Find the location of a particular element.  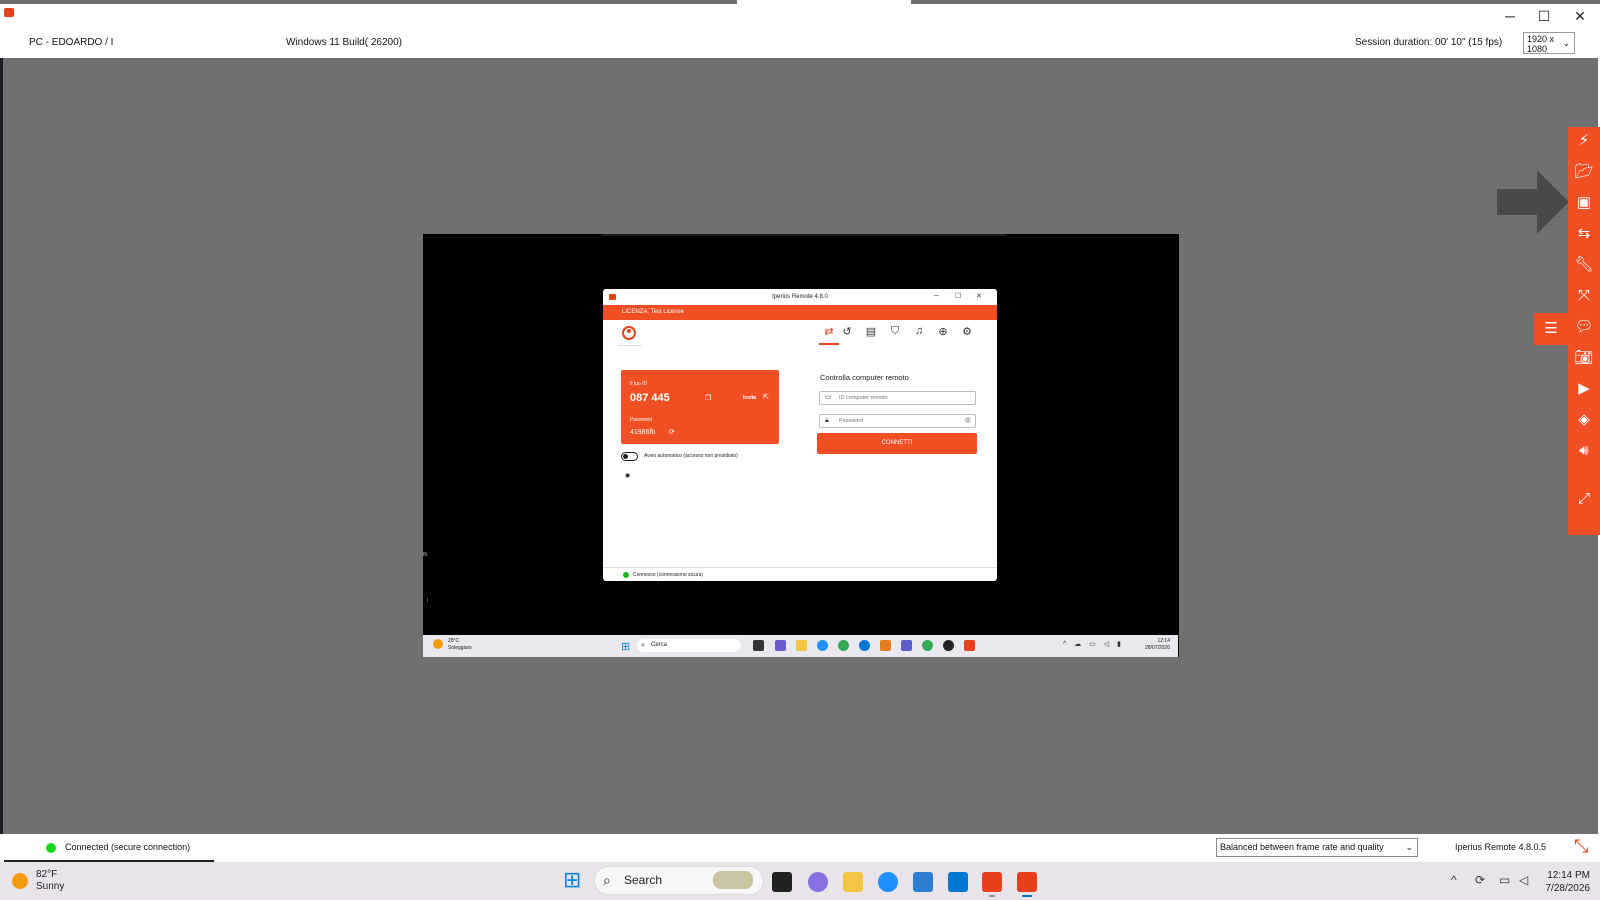

host-weather: 82°F Sunny is located at coordinates (50, 881).